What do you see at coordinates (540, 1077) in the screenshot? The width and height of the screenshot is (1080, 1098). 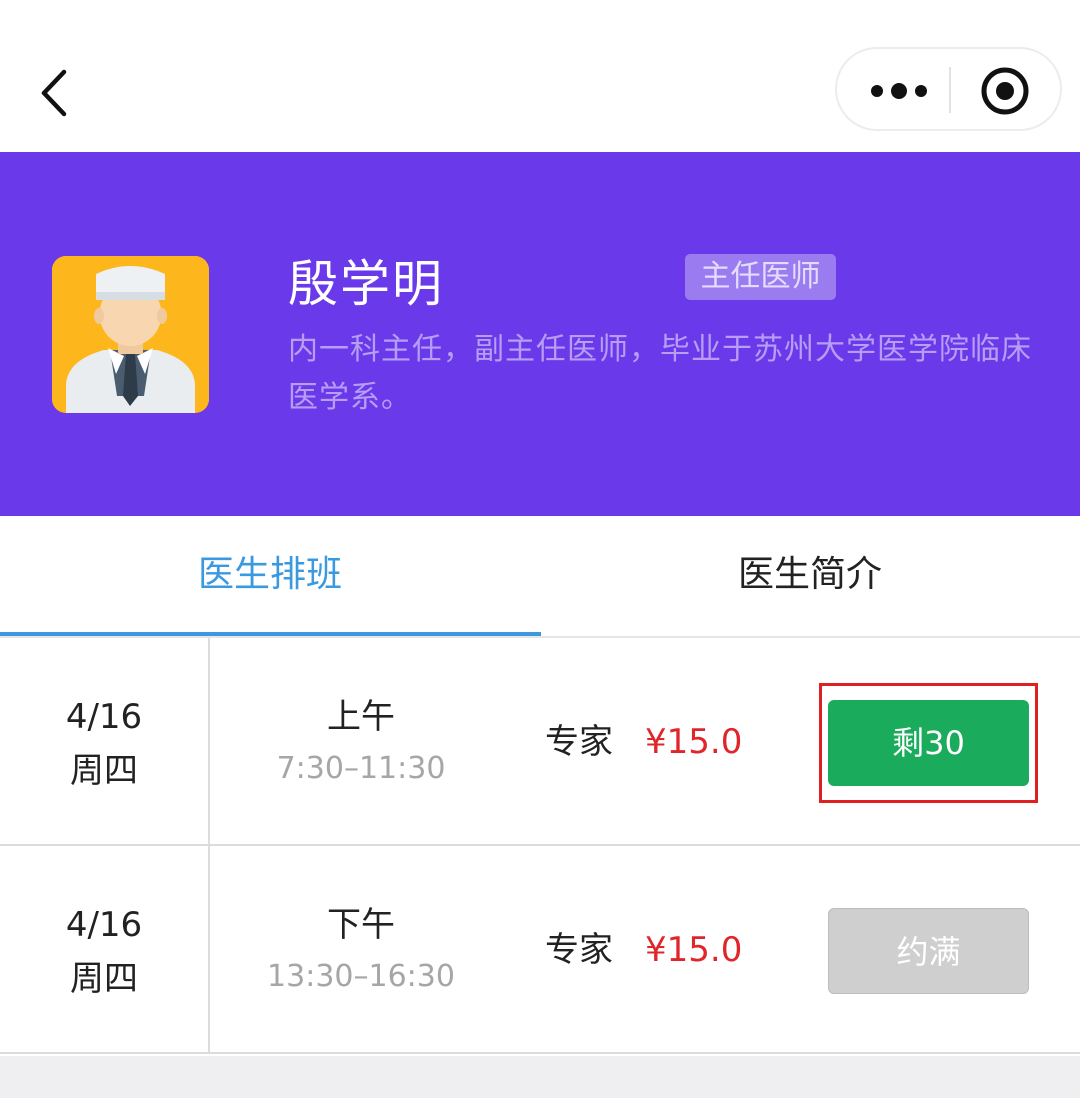 I see `page-footer-background` at bounding box center [540, 1077].